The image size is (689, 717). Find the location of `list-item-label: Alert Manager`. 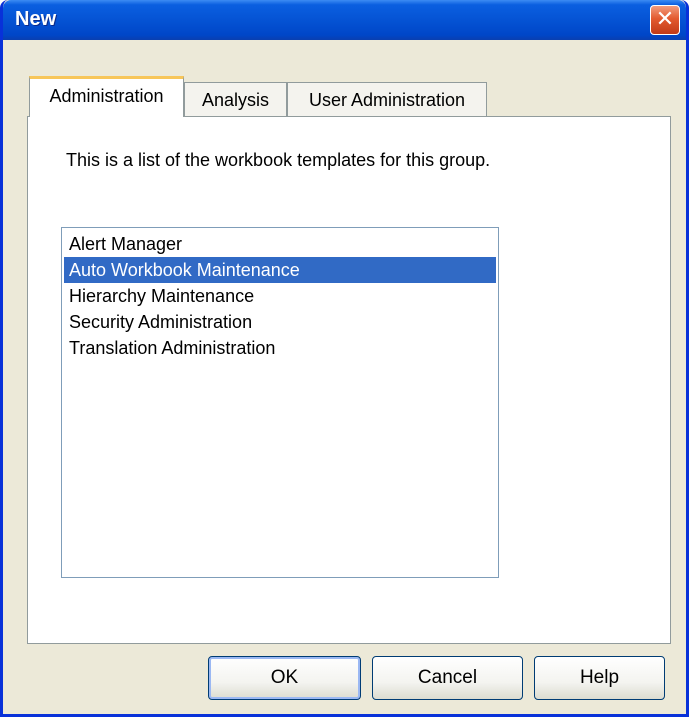

list-item-label: Alert Manager is located at coordinates (126, 244).